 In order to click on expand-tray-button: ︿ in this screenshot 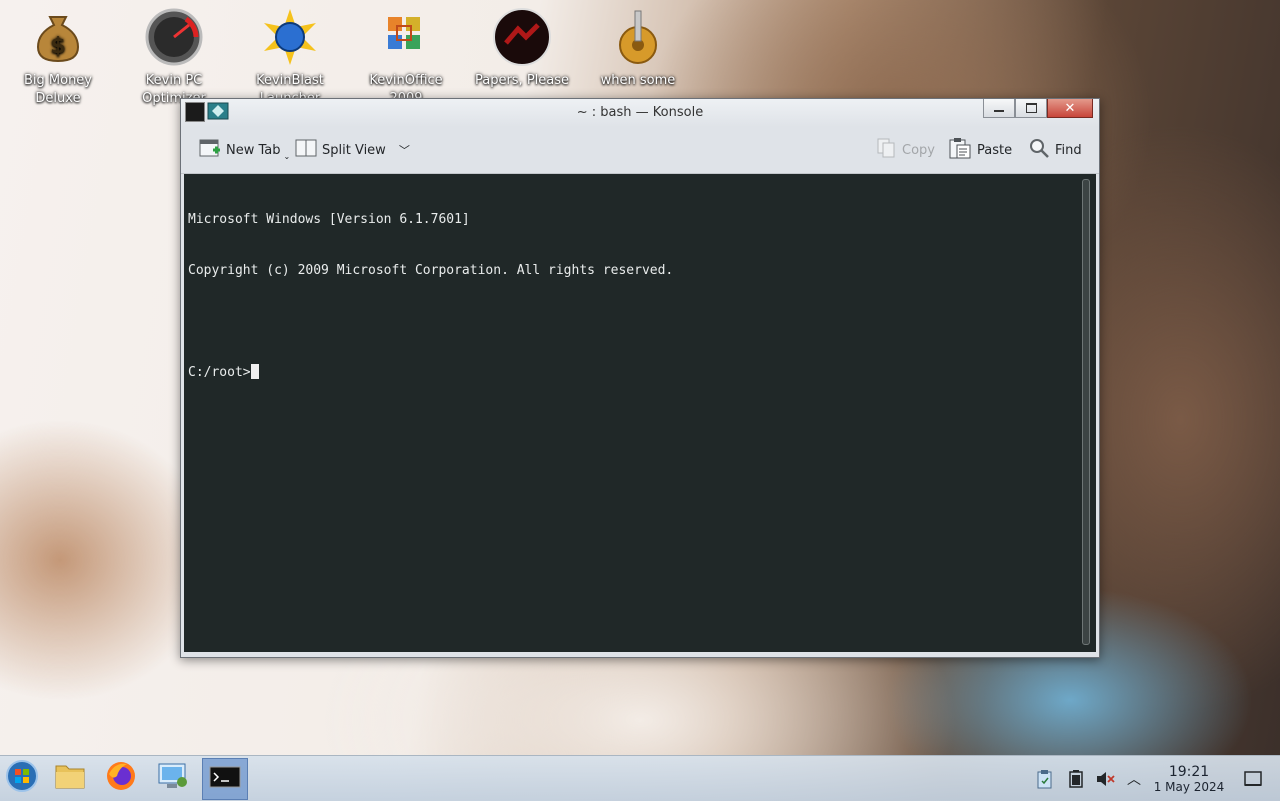, I will do `click(1134, 779)`.